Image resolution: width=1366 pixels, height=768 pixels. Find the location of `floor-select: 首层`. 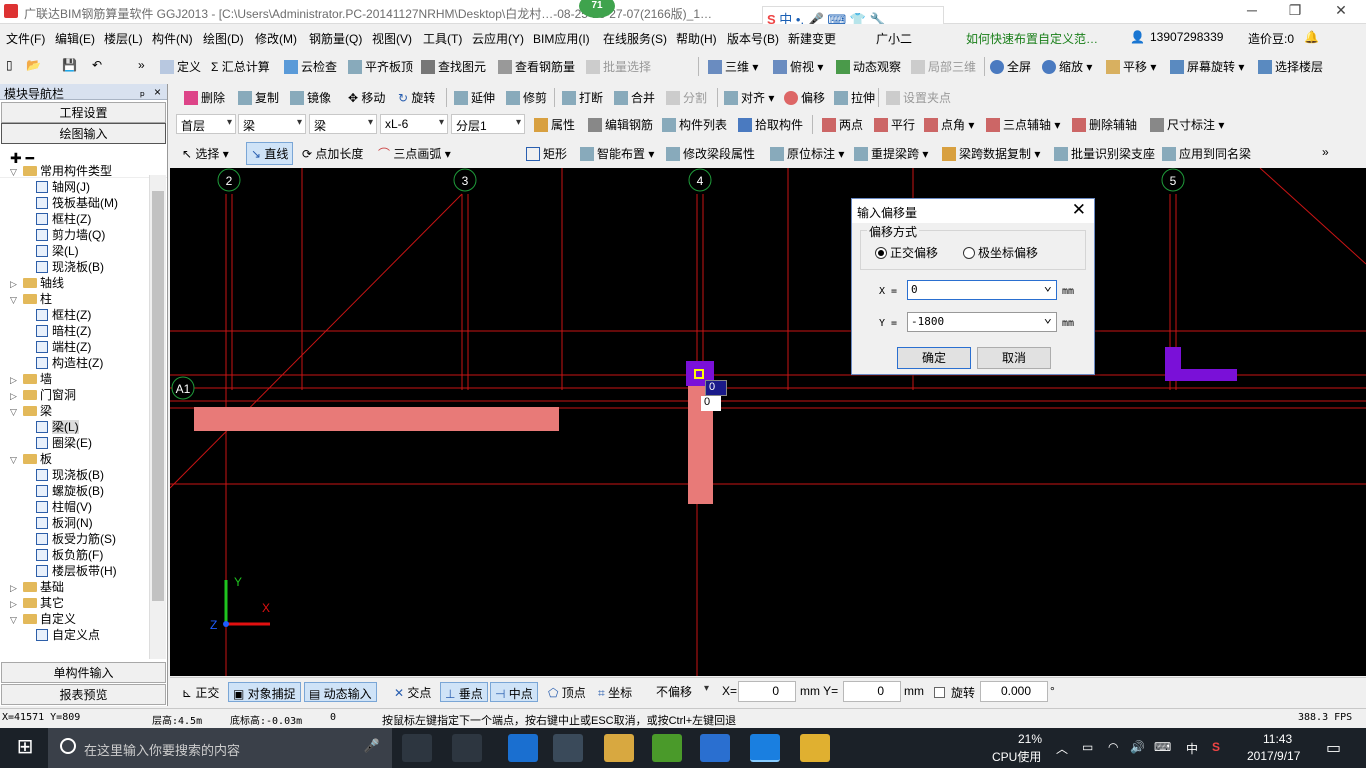

floor-select: 首层 is located at coordinates (206, 124).